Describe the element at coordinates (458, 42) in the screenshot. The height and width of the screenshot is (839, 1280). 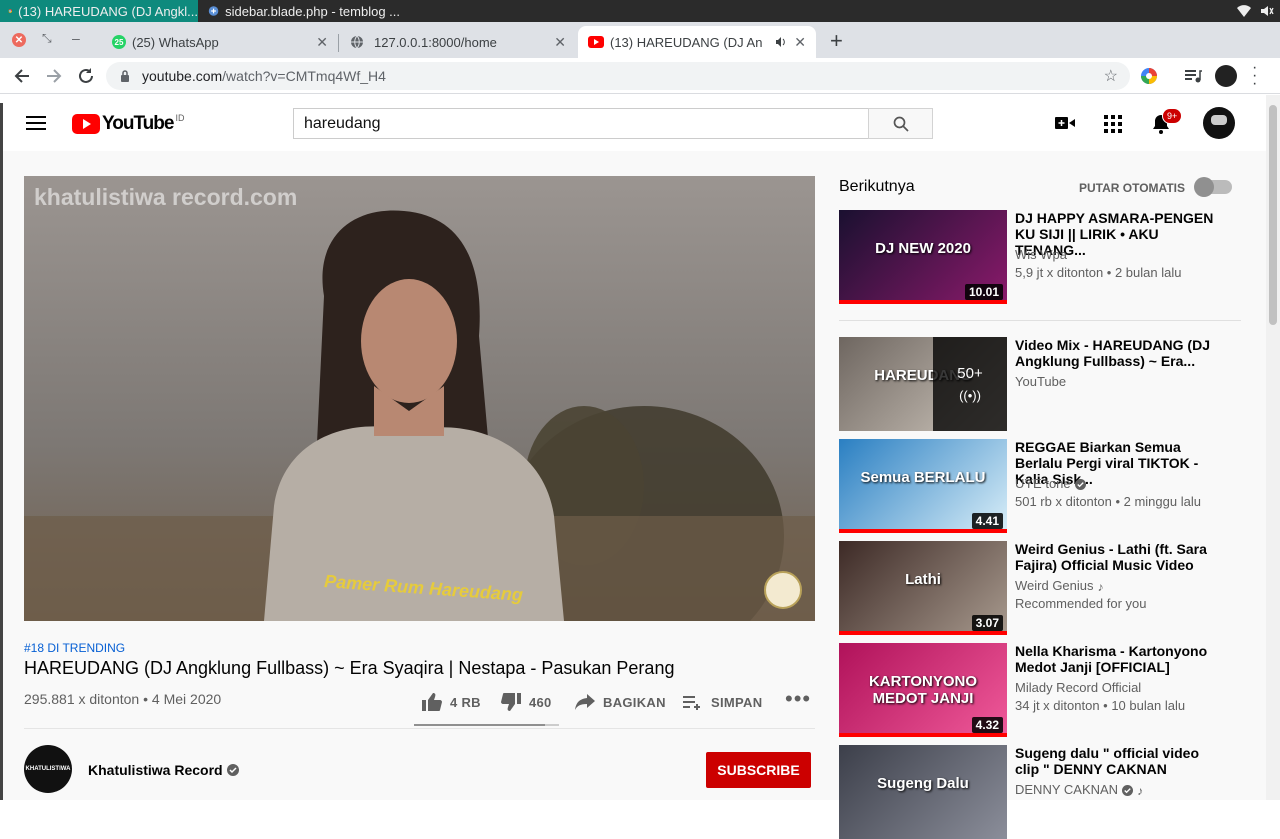
I see `tab-localhost: 127.0.0.1:8000/home ✕` at that location.